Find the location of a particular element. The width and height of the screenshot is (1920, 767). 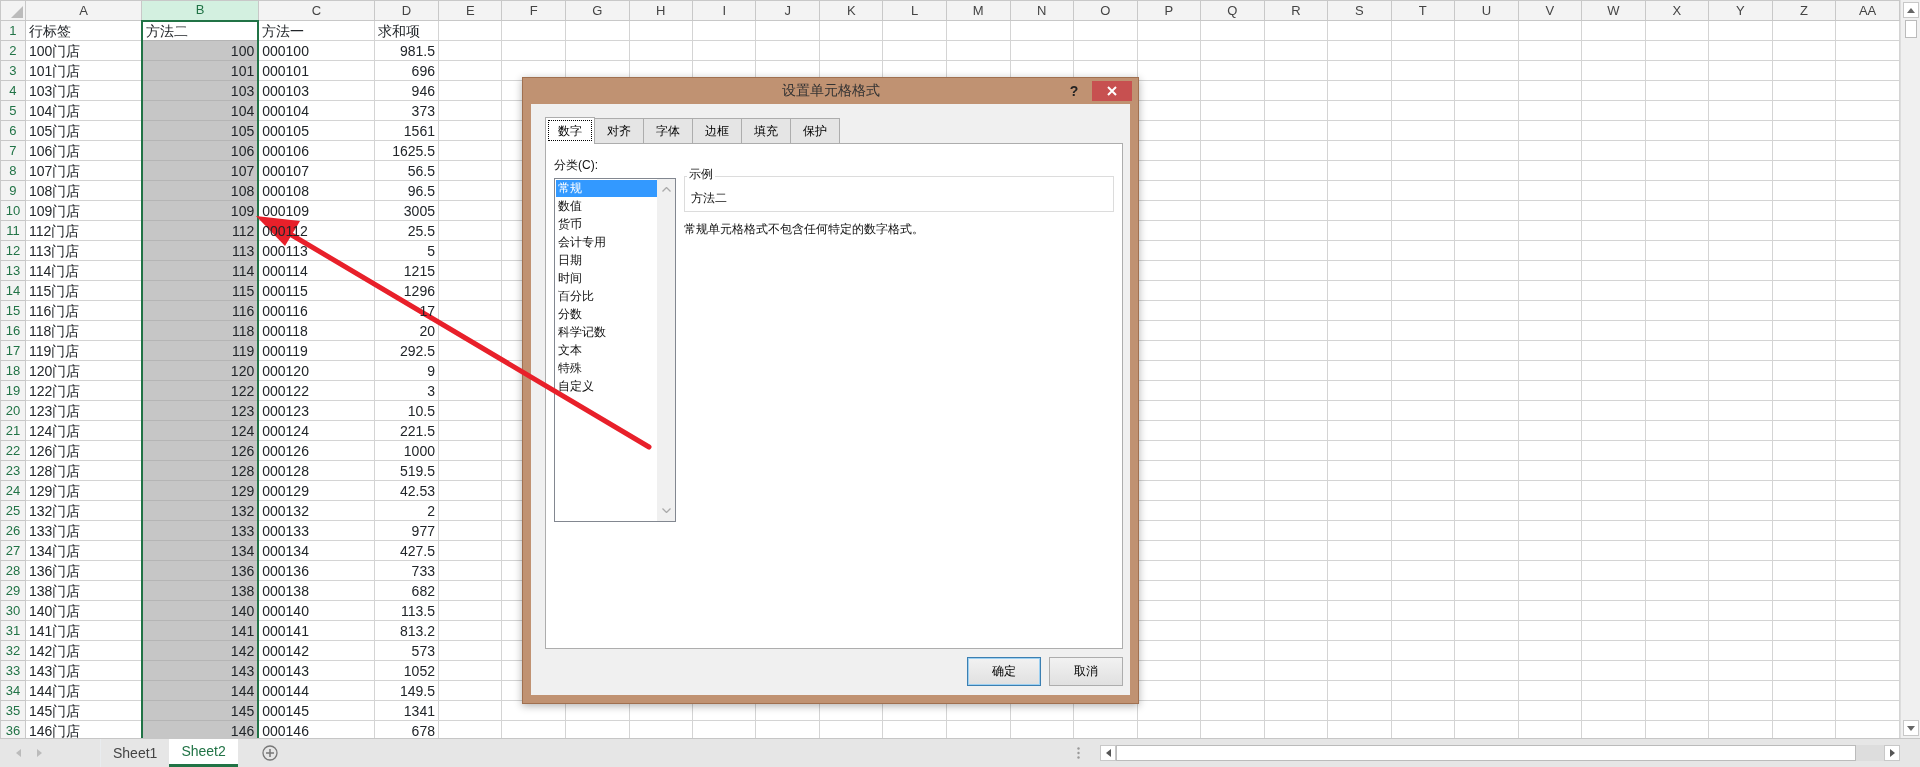

category-item: 科学记数 is located at coordinates (606, 332).